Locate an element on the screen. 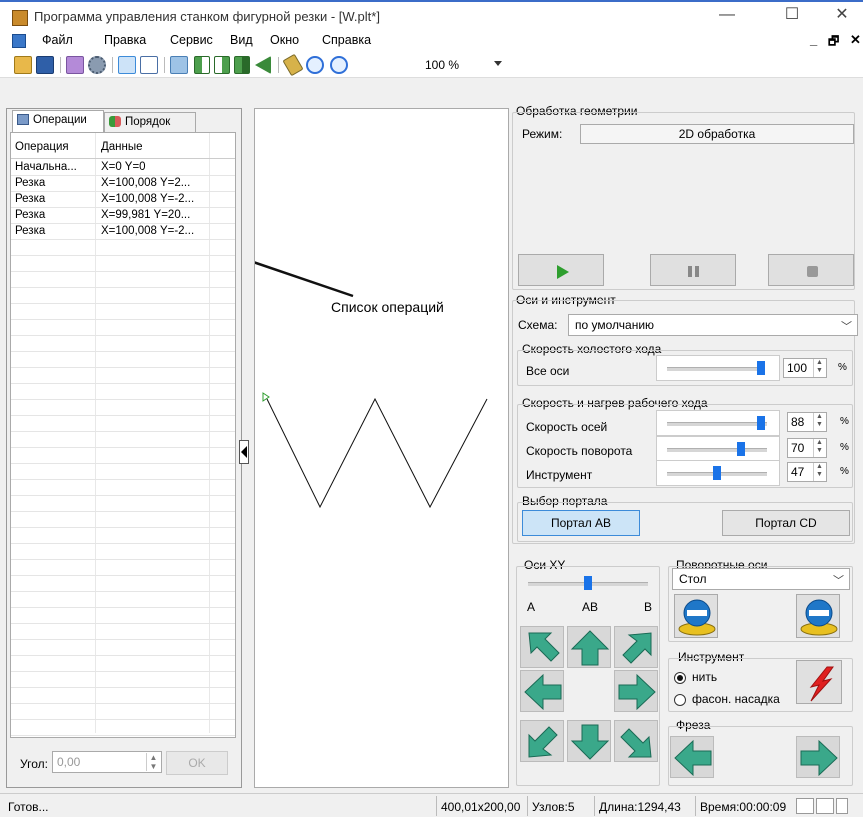 This screenshot has width=863, height=817. move-right-button is located at coordinates (636, 691).